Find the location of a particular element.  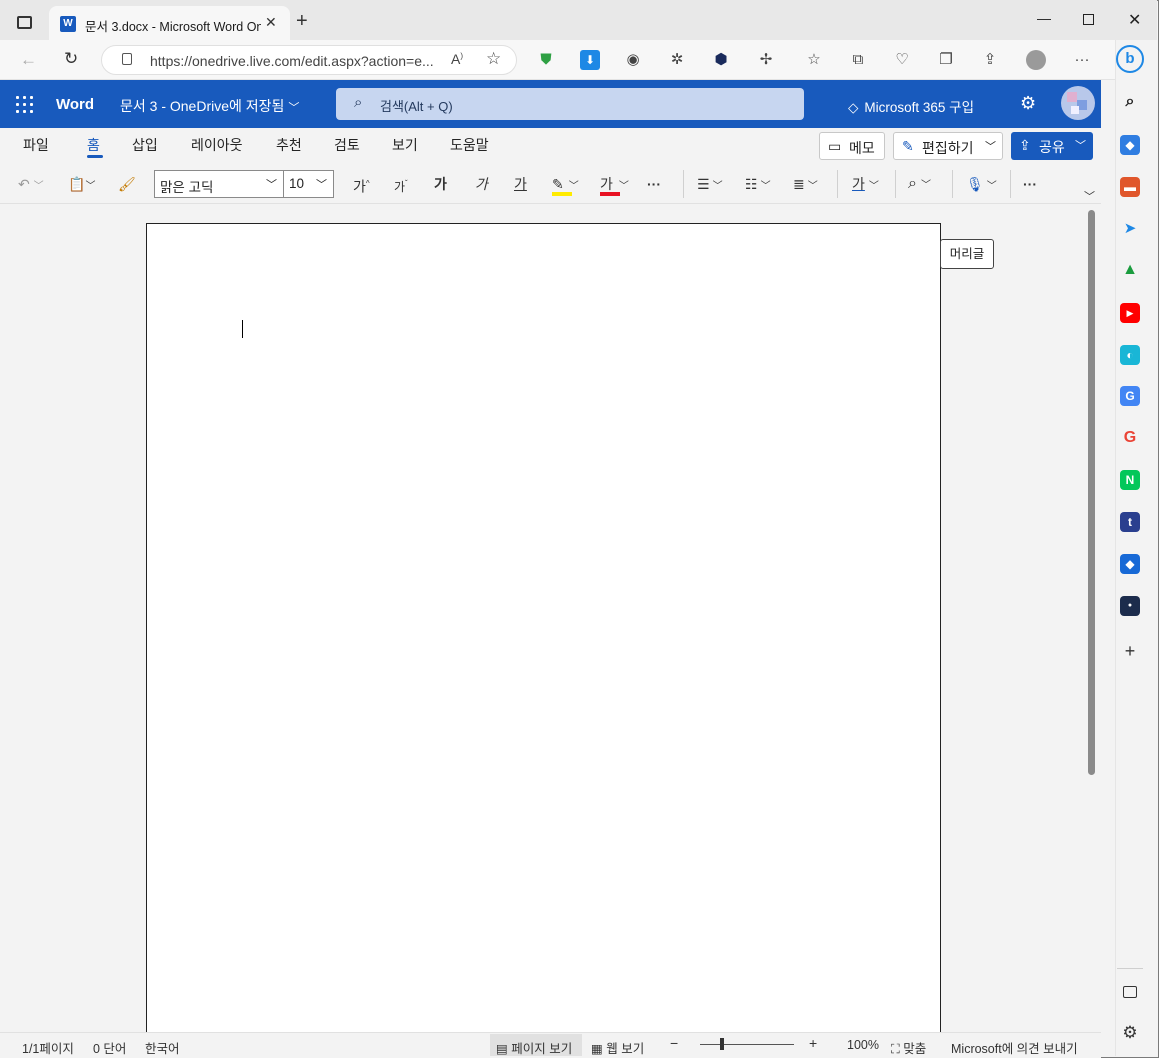

app-name: Word is located at coordinates (75, 104).